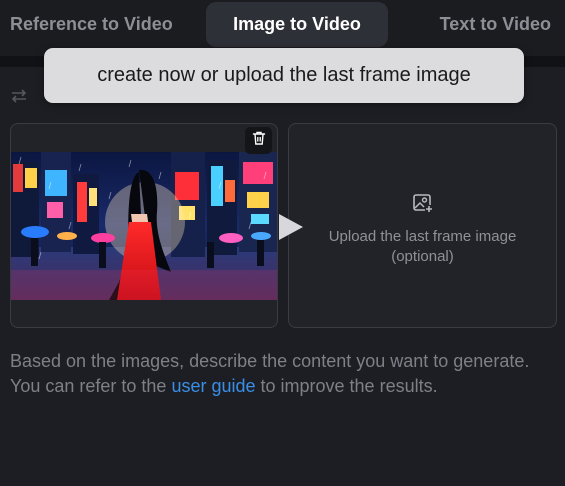 The height and width of the screenshot is (486, 565). What do you see at coordinates (95, 24) in the screenshot?
I see `tab-reference-to-video: Reference to Video` at bounding box center [95, 24].